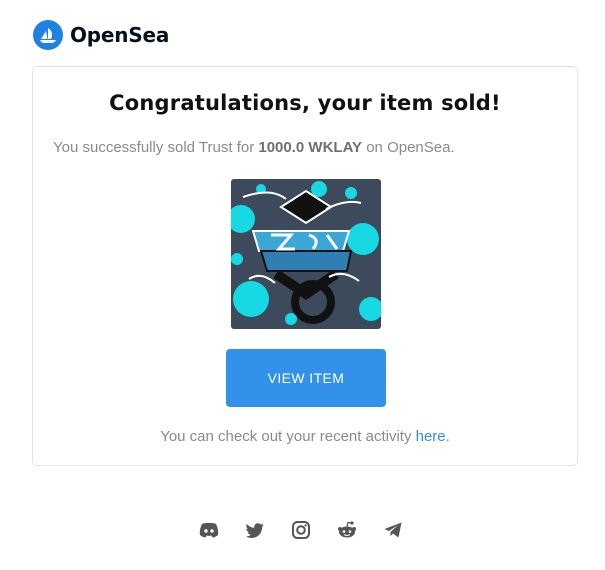  What do you see at coordinates (305, 103) in the screenshot?
I see `email-title: Congratulations, your item sold!` at bounding box center [305, 103].